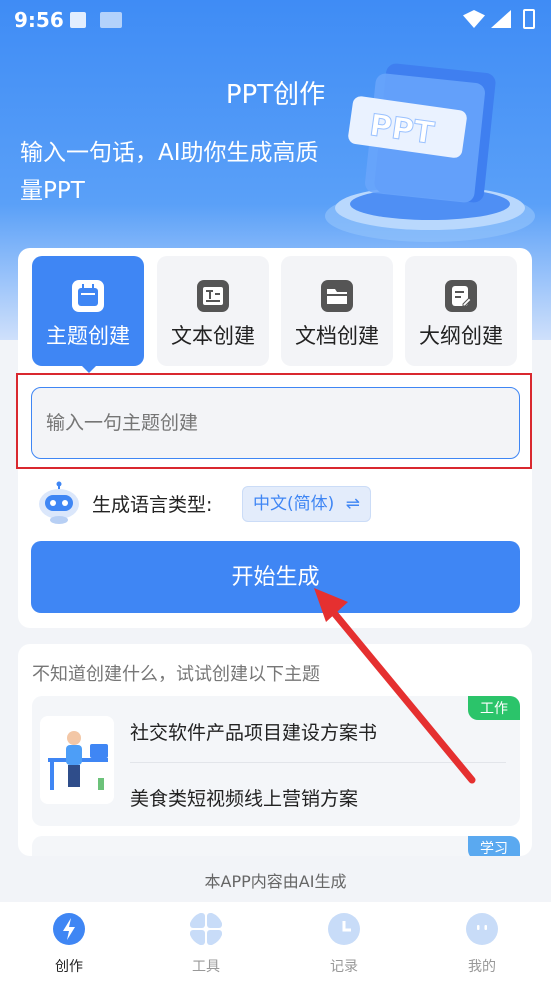 The height and width of the screenshot is (981, 551). I want to click on active-tab-pointer, so click(89, 368).